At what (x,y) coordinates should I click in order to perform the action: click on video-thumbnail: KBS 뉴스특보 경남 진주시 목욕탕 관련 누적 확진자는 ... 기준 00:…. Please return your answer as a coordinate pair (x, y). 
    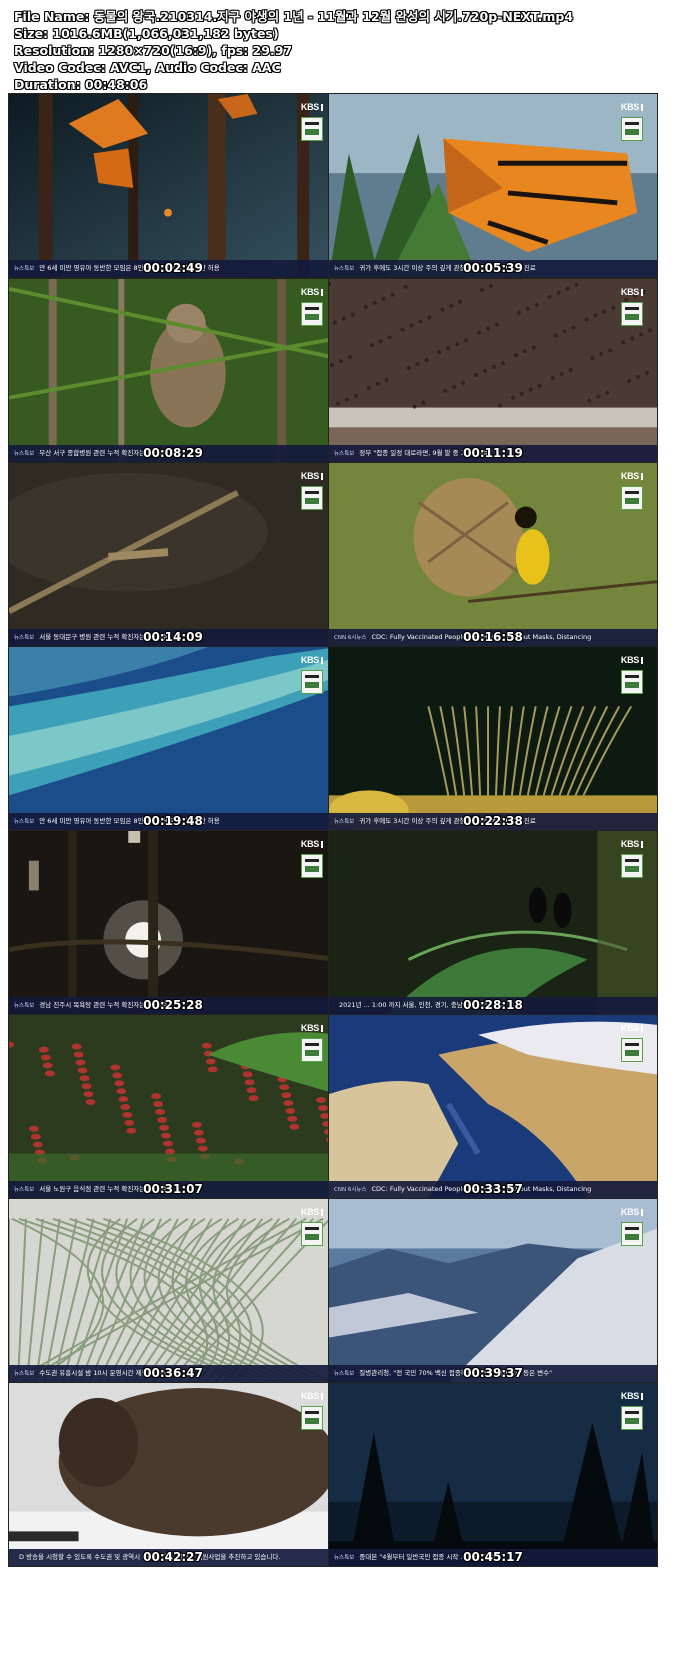
    Looking at the image, I should click on (173, 922).